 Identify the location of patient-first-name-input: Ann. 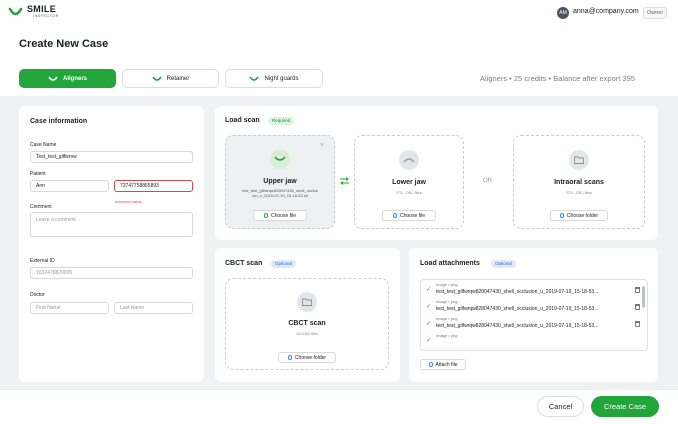
(69, 186).